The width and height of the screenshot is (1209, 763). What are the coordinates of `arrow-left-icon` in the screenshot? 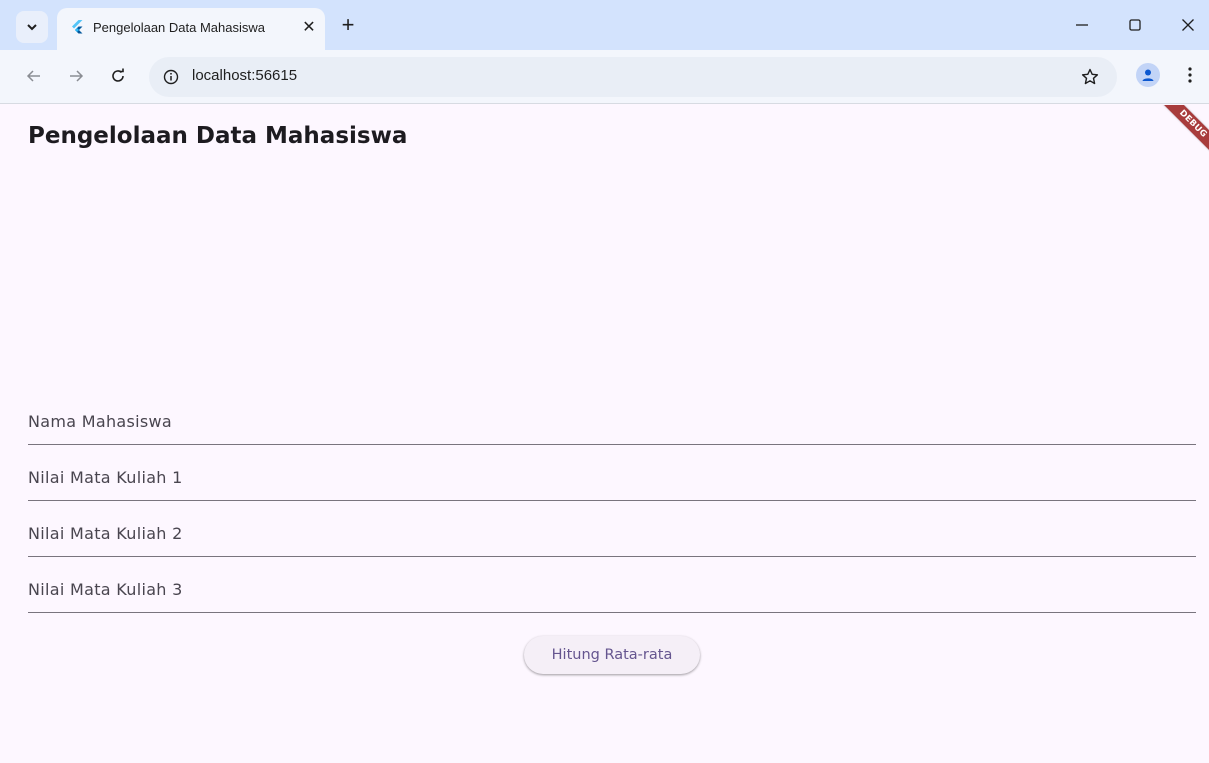 It's located at (33, 76).